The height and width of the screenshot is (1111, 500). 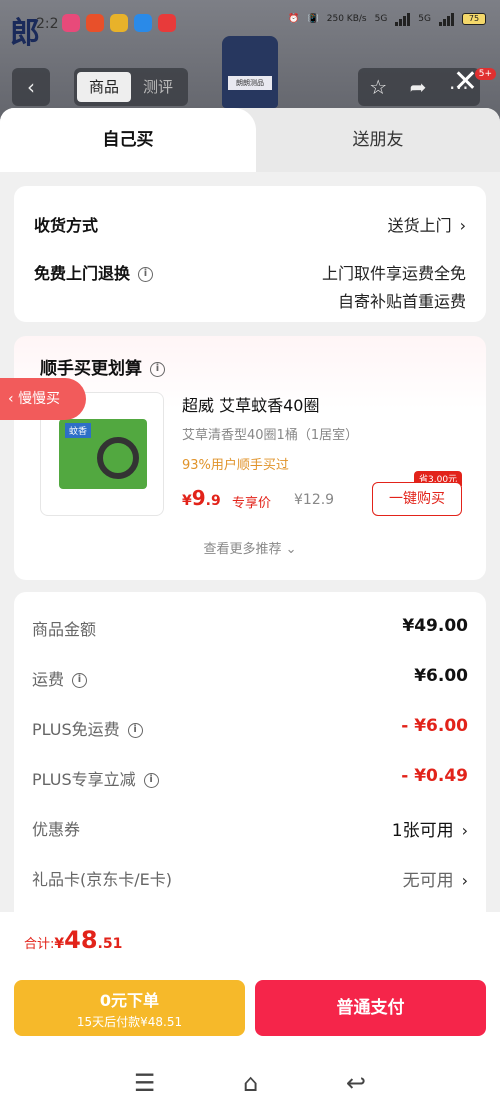 I want to click on menu-icon: ☰, so click(x=145, y=1083).